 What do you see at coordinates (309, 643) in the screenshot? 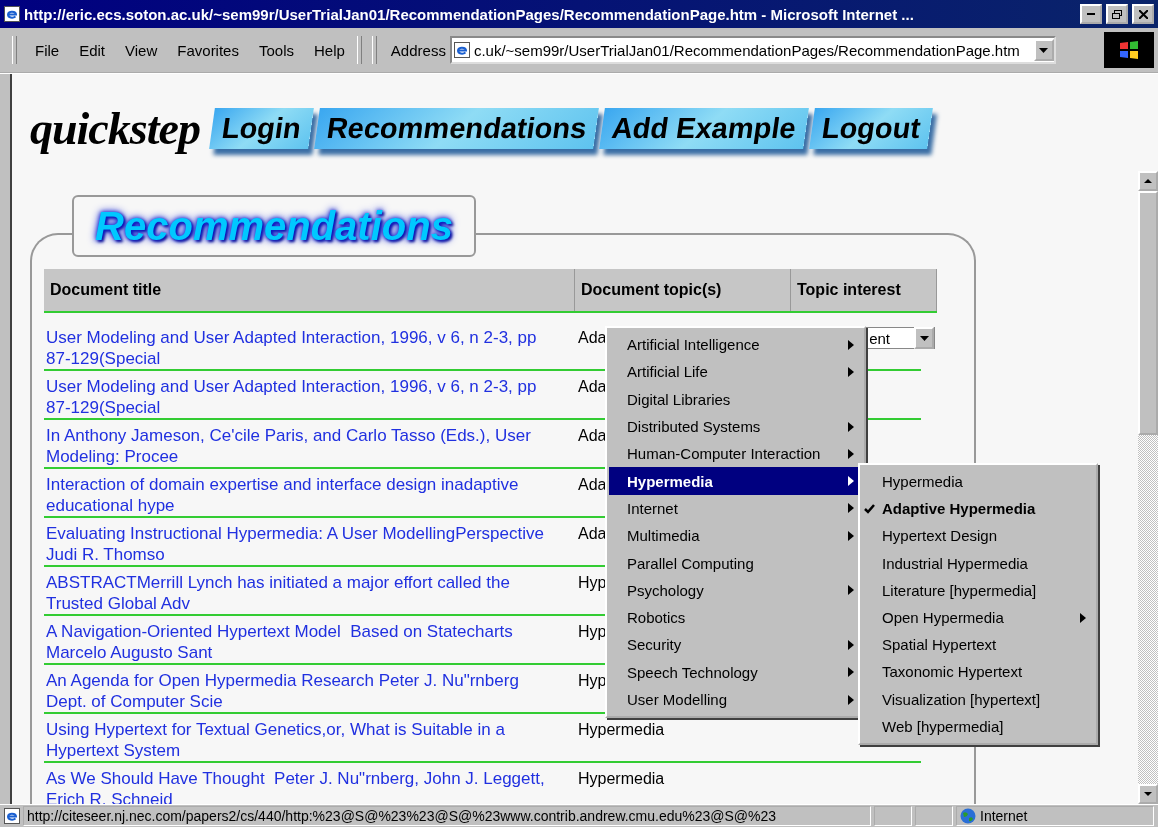
I see `document-link: A Navigation-Oriented Hypertext Model Based on Statecharts Marcelo Augusto Sant` at bounding box center [309, 643].